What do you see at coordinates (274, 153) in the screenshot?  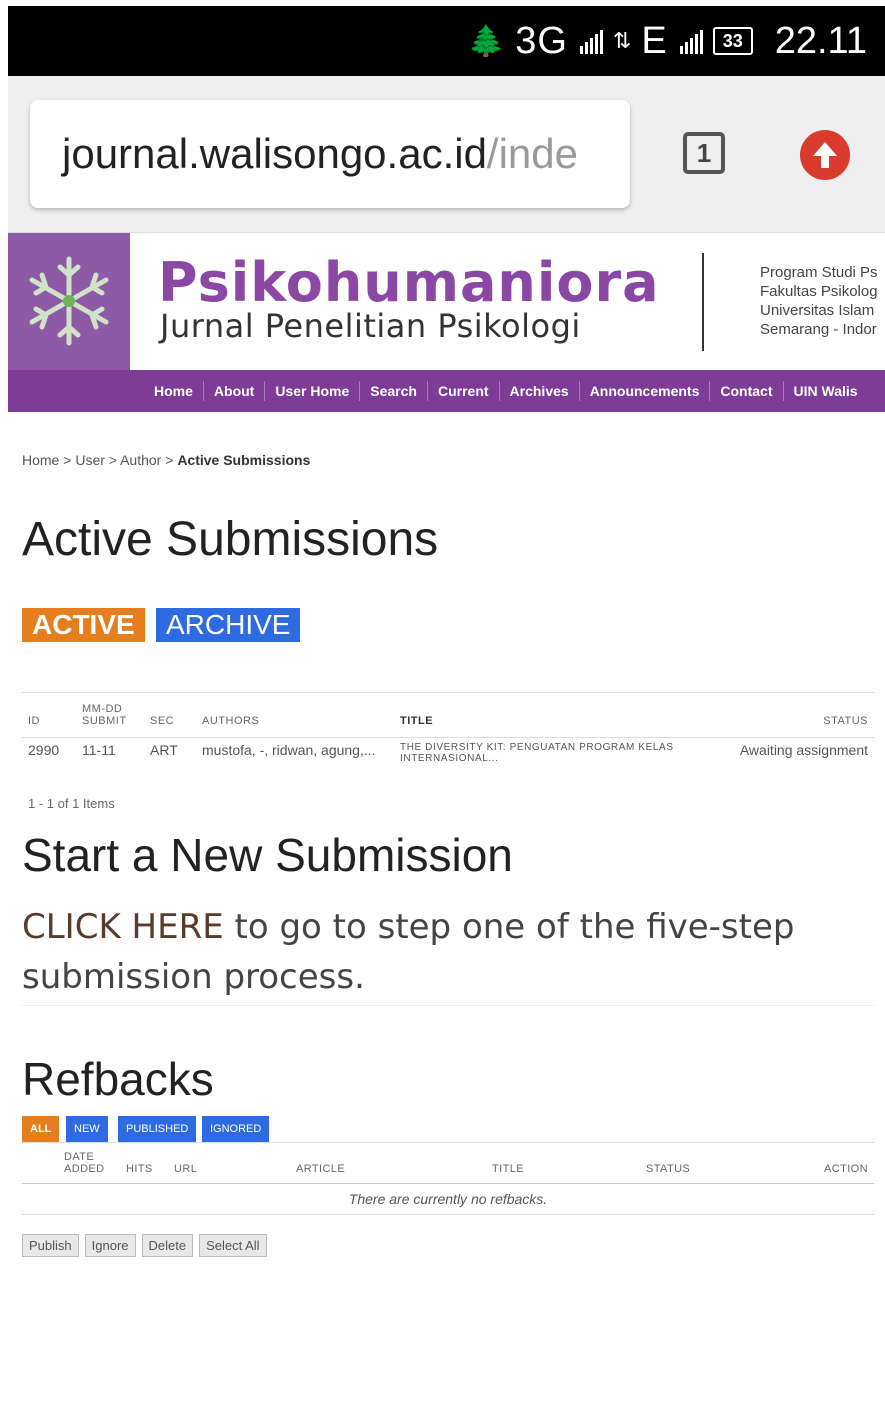 I see `url-domain: journal.walisongo.ac.id` at bounding box center [274, 153].